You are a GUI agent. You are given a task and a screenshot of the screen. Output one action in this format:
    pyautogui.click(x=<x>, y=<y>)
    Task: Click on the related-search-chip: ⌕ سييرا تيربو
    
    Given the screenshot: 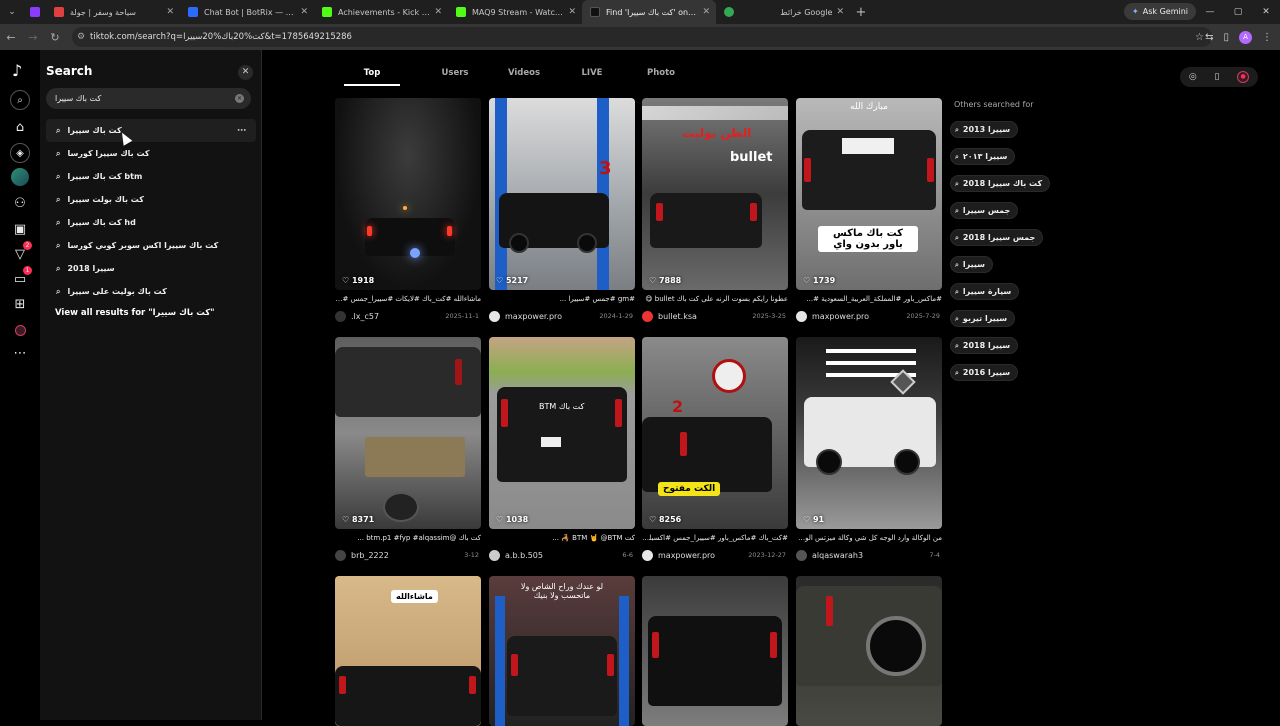 What is the action you would take?
    pyautogui.click(x=983, y=318)
    